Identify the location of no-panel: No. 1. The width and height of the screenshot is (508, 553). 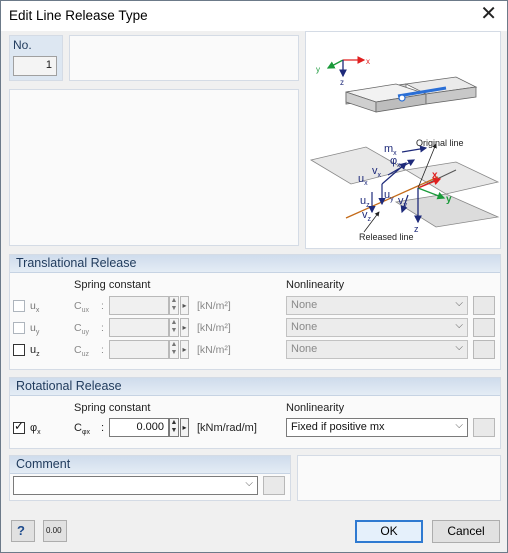
(36, 58).